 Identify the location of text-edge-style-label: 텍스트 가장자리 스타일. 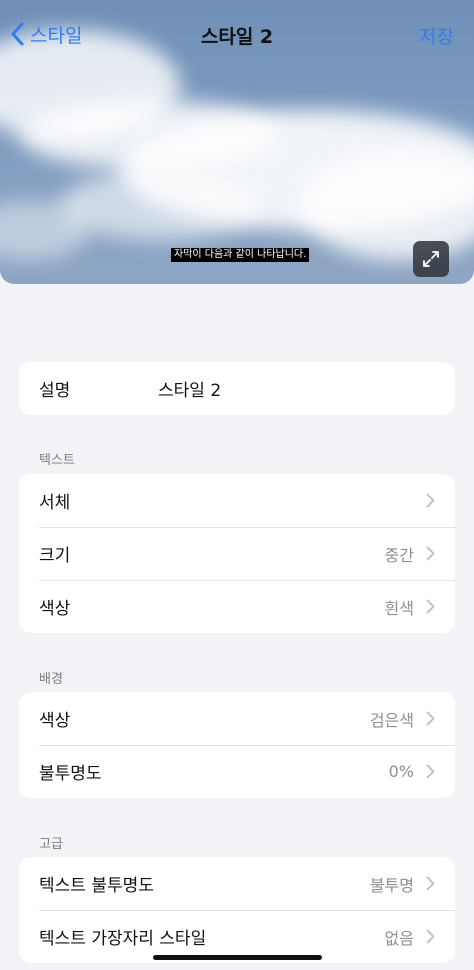
(123, 939).